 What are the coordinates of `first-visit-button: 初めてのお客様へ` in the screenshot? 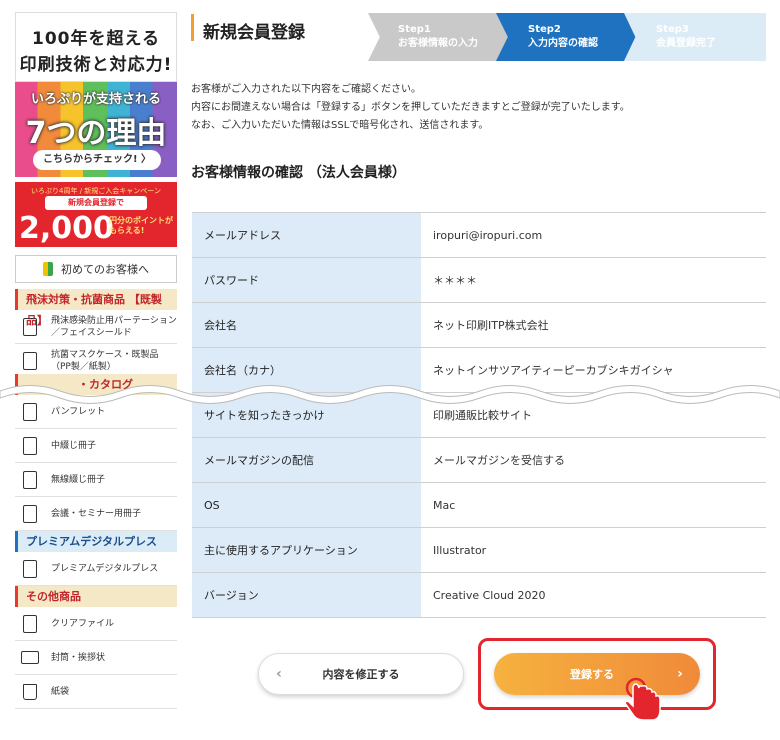 It's located at (96, 269).